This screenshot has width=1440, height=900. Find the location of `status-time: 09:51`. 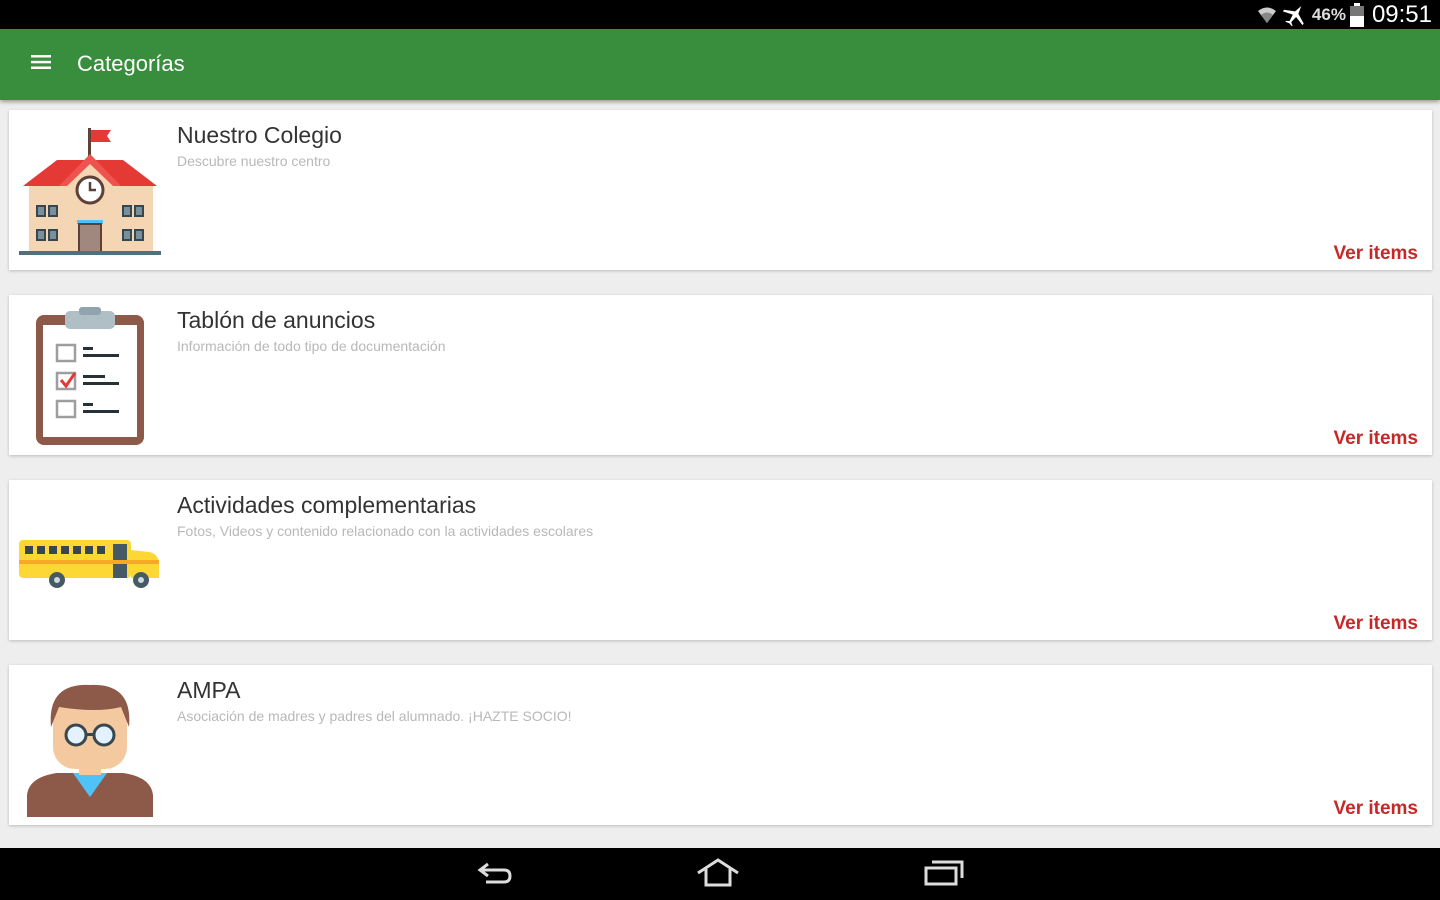

status-time: 09:51 is located at coordinates (1401, 14).